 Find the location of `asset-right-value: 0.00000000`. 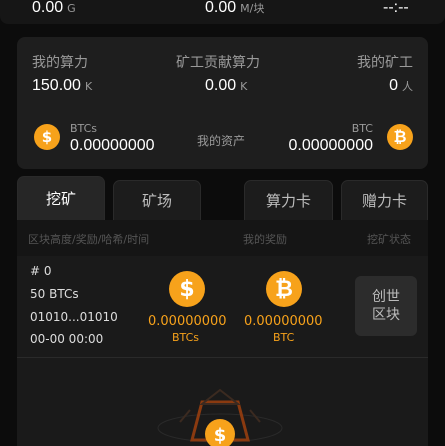

asset-right-value: 0.00000000 is located at coordinates (330, 145).